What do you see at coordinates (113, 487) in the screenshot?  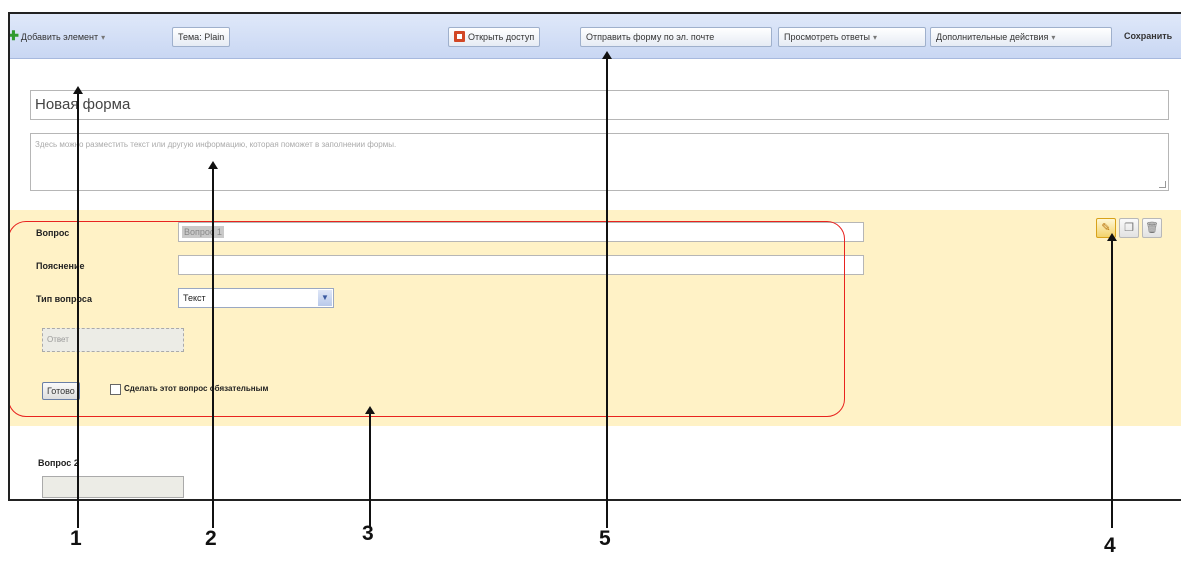 I see `question-2-answer-field` at bounding box center [113, 487].